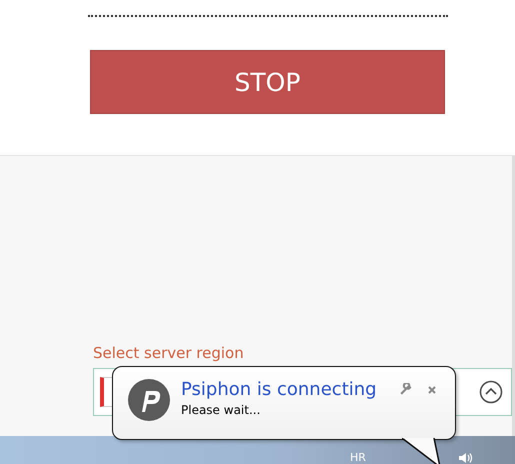  What do you see at coordinates (267, 82) in the screenshot?
I see `stop-button: STOP` at bounding box center [267, 82].